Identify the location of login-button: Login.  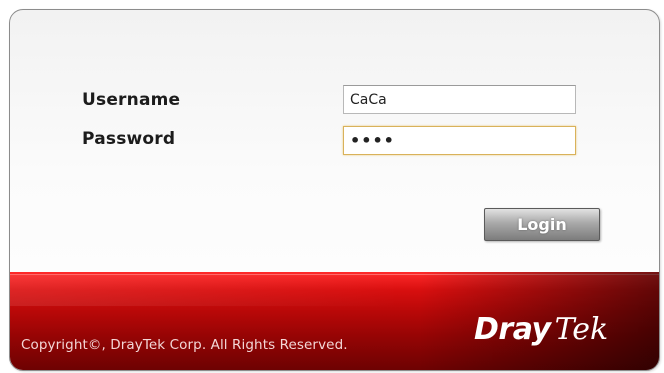
(542, 224).